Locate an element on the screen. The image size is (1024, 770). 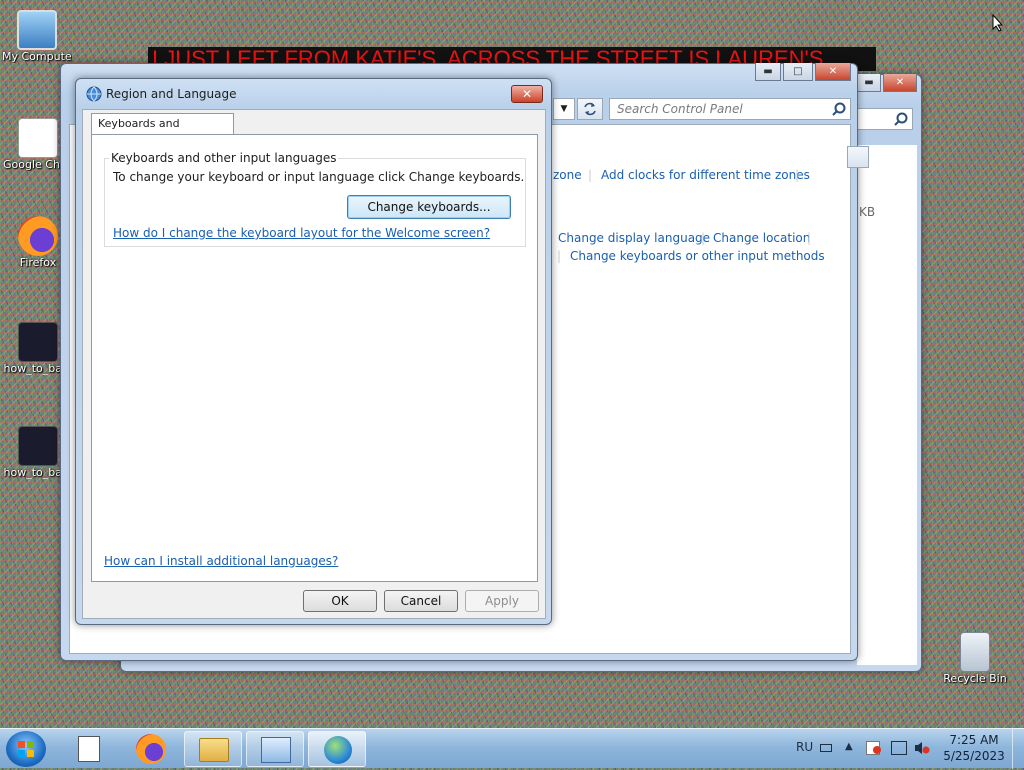
search-box-background is located at coordinates (882, 119).